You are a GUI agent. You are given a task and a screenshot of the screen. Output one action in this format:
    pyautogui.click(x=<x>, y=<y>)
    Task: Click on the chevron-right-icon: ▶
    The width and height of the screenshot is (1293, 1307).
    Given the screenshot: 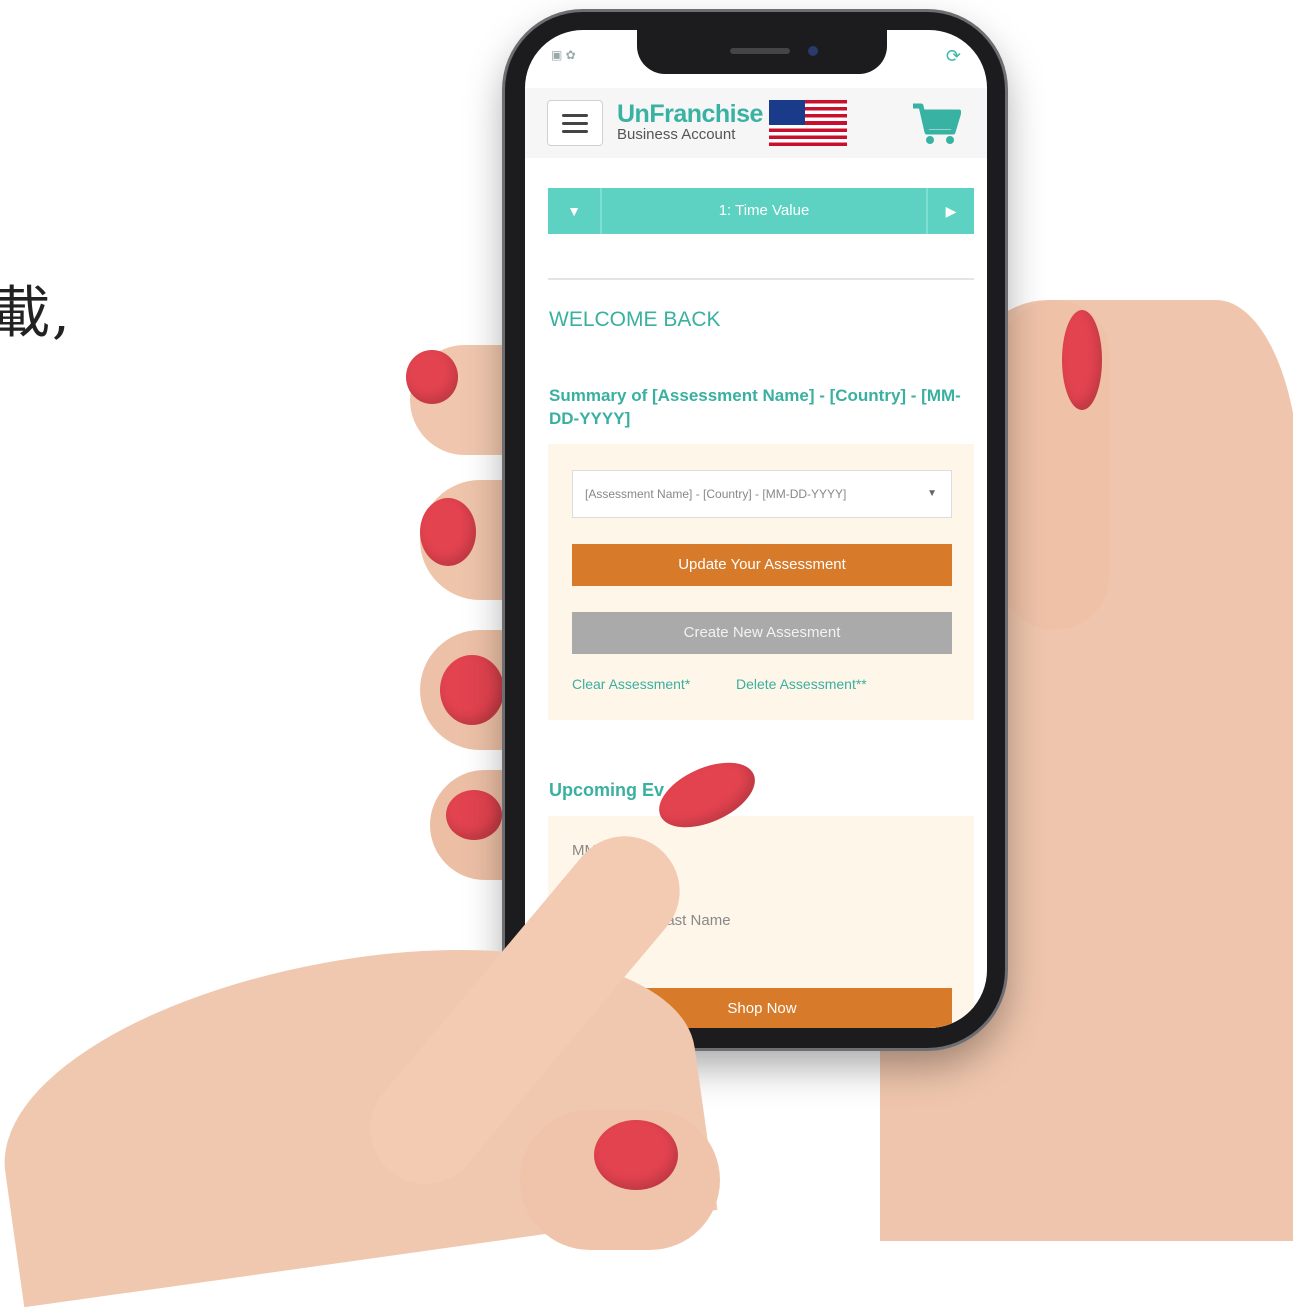 What is the action you would take?
    pyautogui.click(x=951, y=210)
    